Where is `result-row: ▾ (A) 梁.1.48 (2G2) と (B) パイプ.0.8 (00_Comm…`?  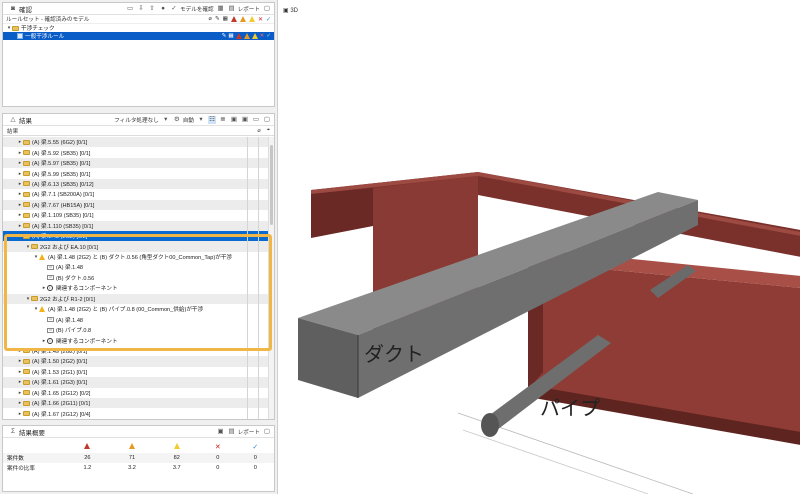 result-row: ▾ (A) 梁.1.48 (2G2) と (B) パイプ.0.8 (00_Comm… is located at coordinates (138, 309).